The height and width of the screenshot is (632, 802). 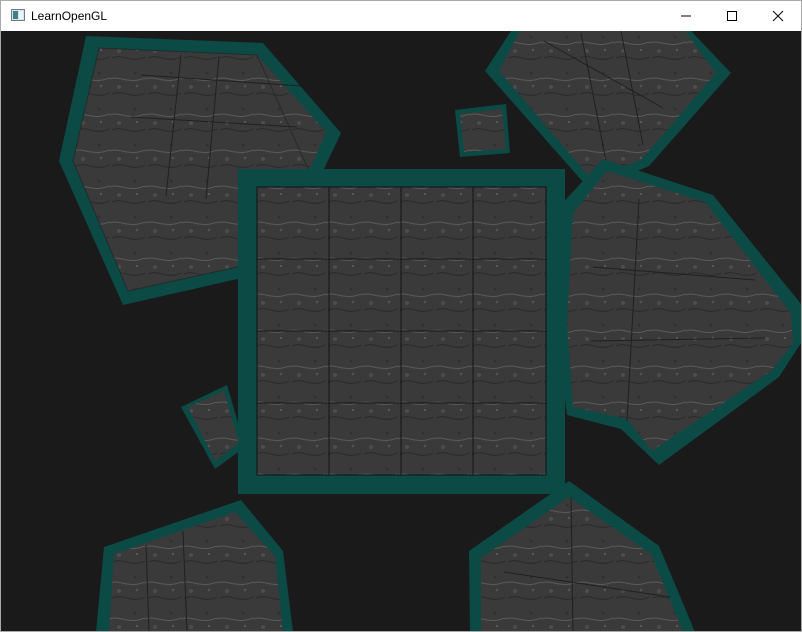 I want to click on small-cube-top, so click(x=482, y=130).